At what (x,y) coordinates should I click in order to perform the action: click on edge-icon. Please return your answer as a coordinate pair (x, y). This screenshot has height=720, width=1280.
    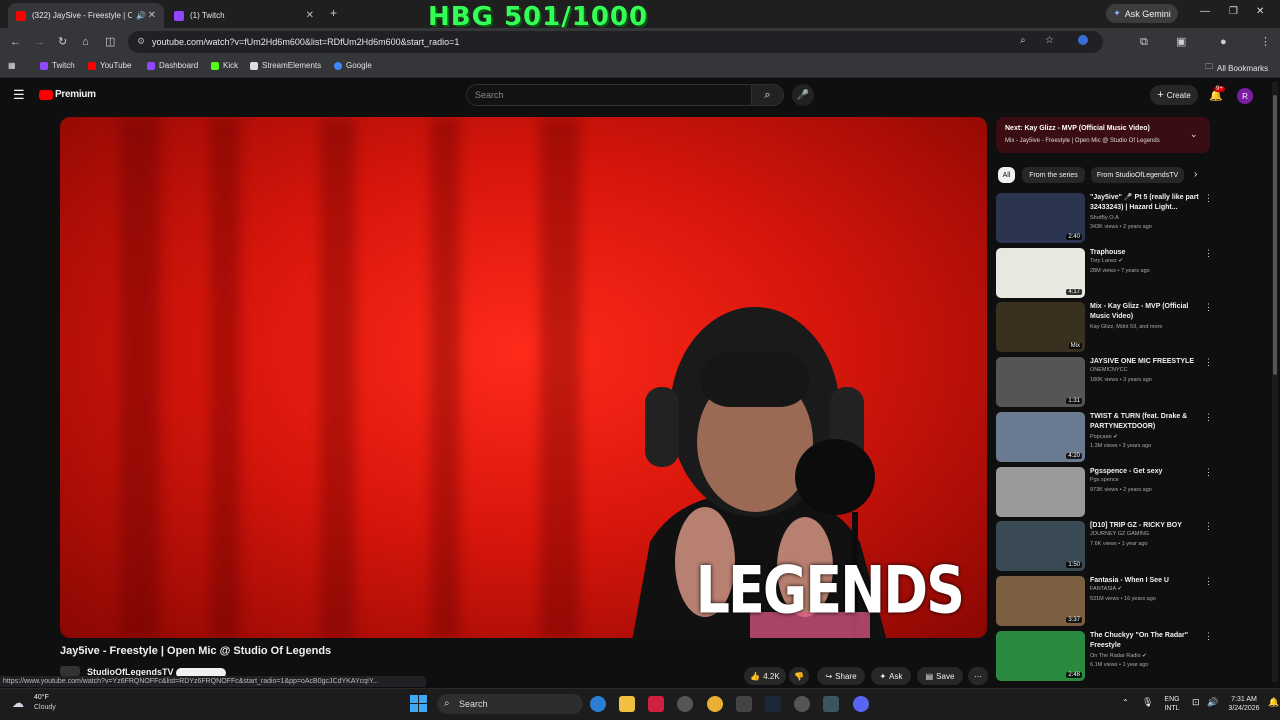
    Looking at the image, I should click on (598, 704).